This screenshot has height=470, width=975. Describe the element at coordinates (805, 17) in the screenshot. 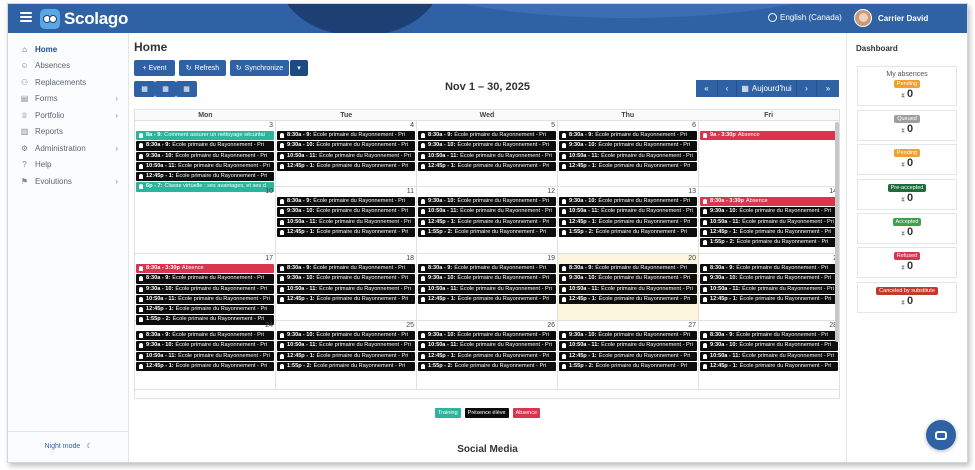

I see `language-selector: English (Canada)` at that location.